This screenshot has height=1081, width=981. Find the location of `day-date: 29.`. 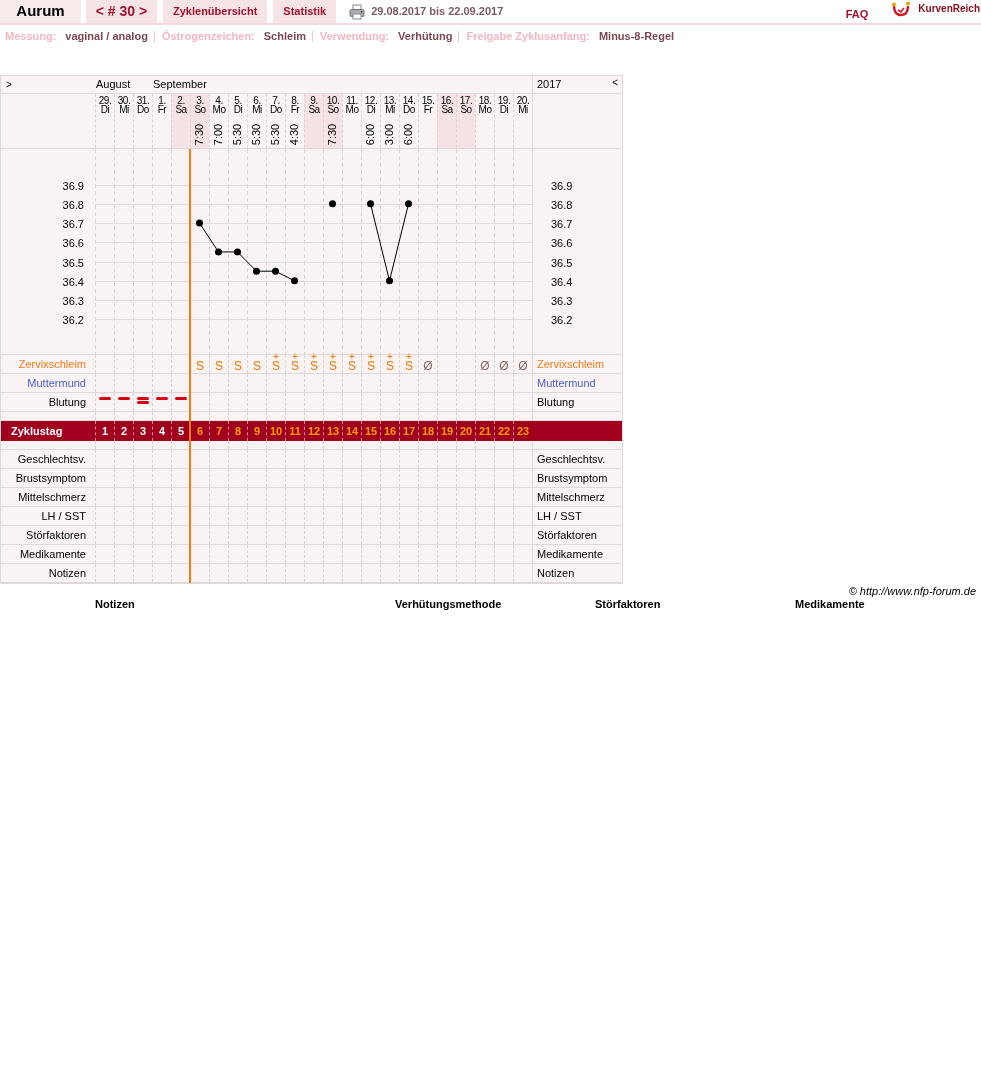

day-date: 29. is located at coordinates (105, 100).